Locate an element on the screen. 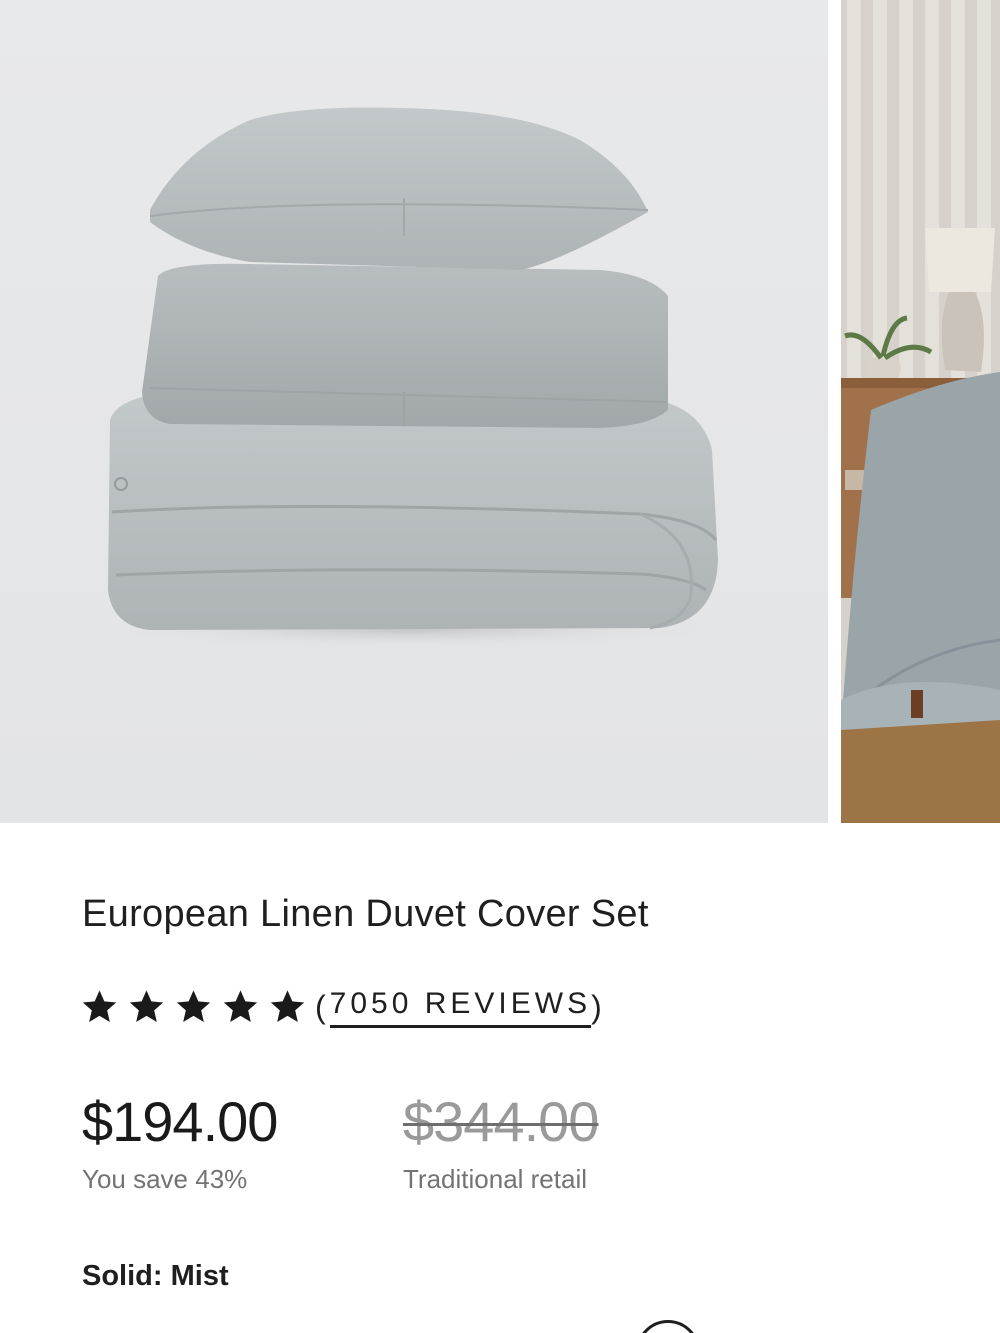  star-rating is located at coordinates (193, 1007).